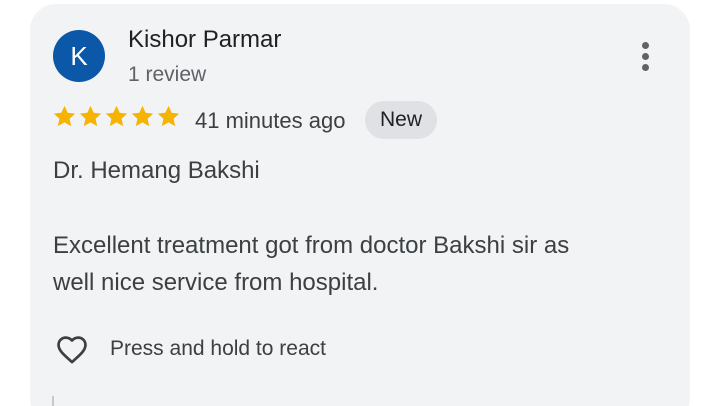 Image resolution: width=720 pixels, height=406 pixels. I want to click on new-badge: New, so click(401, 120).